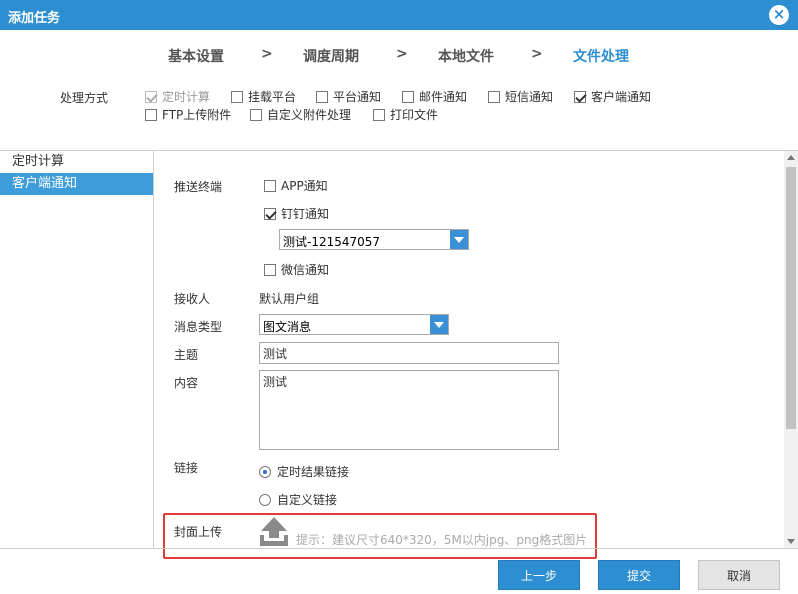  What do you see at coordinates (529, 97) in the screenshot?
I see `checkbox-label: 短信通知` at bounding box center [529, 97].